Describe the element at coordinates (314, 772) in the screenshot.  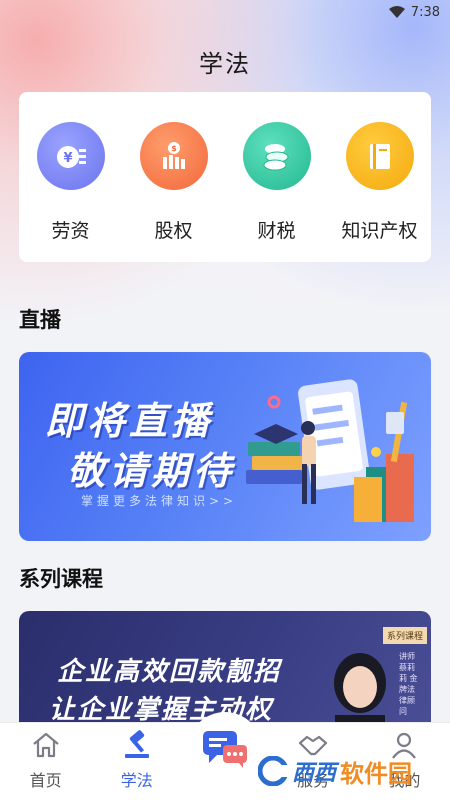
I see `watermark-brand: 西西` at that location.